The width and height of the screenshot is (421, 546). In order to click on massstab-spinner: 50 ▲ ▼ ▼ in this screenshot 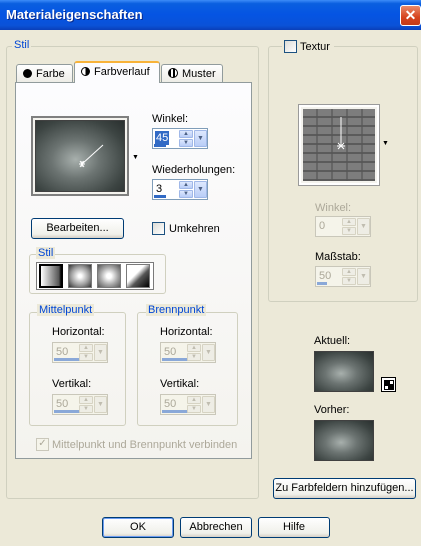, I will do `click(343, 276)`.